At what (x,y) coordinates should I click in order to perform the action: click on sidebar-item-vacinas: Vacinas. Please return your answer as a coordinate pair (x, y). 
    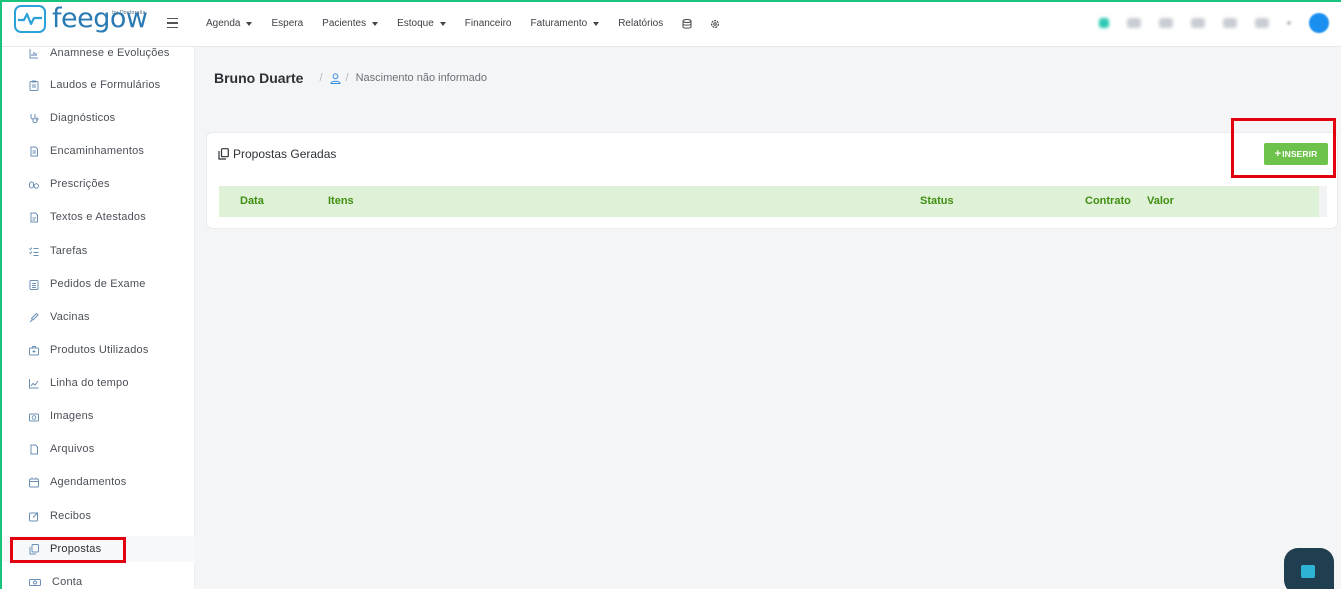
    Looking at the image, I should click on (97, 317).